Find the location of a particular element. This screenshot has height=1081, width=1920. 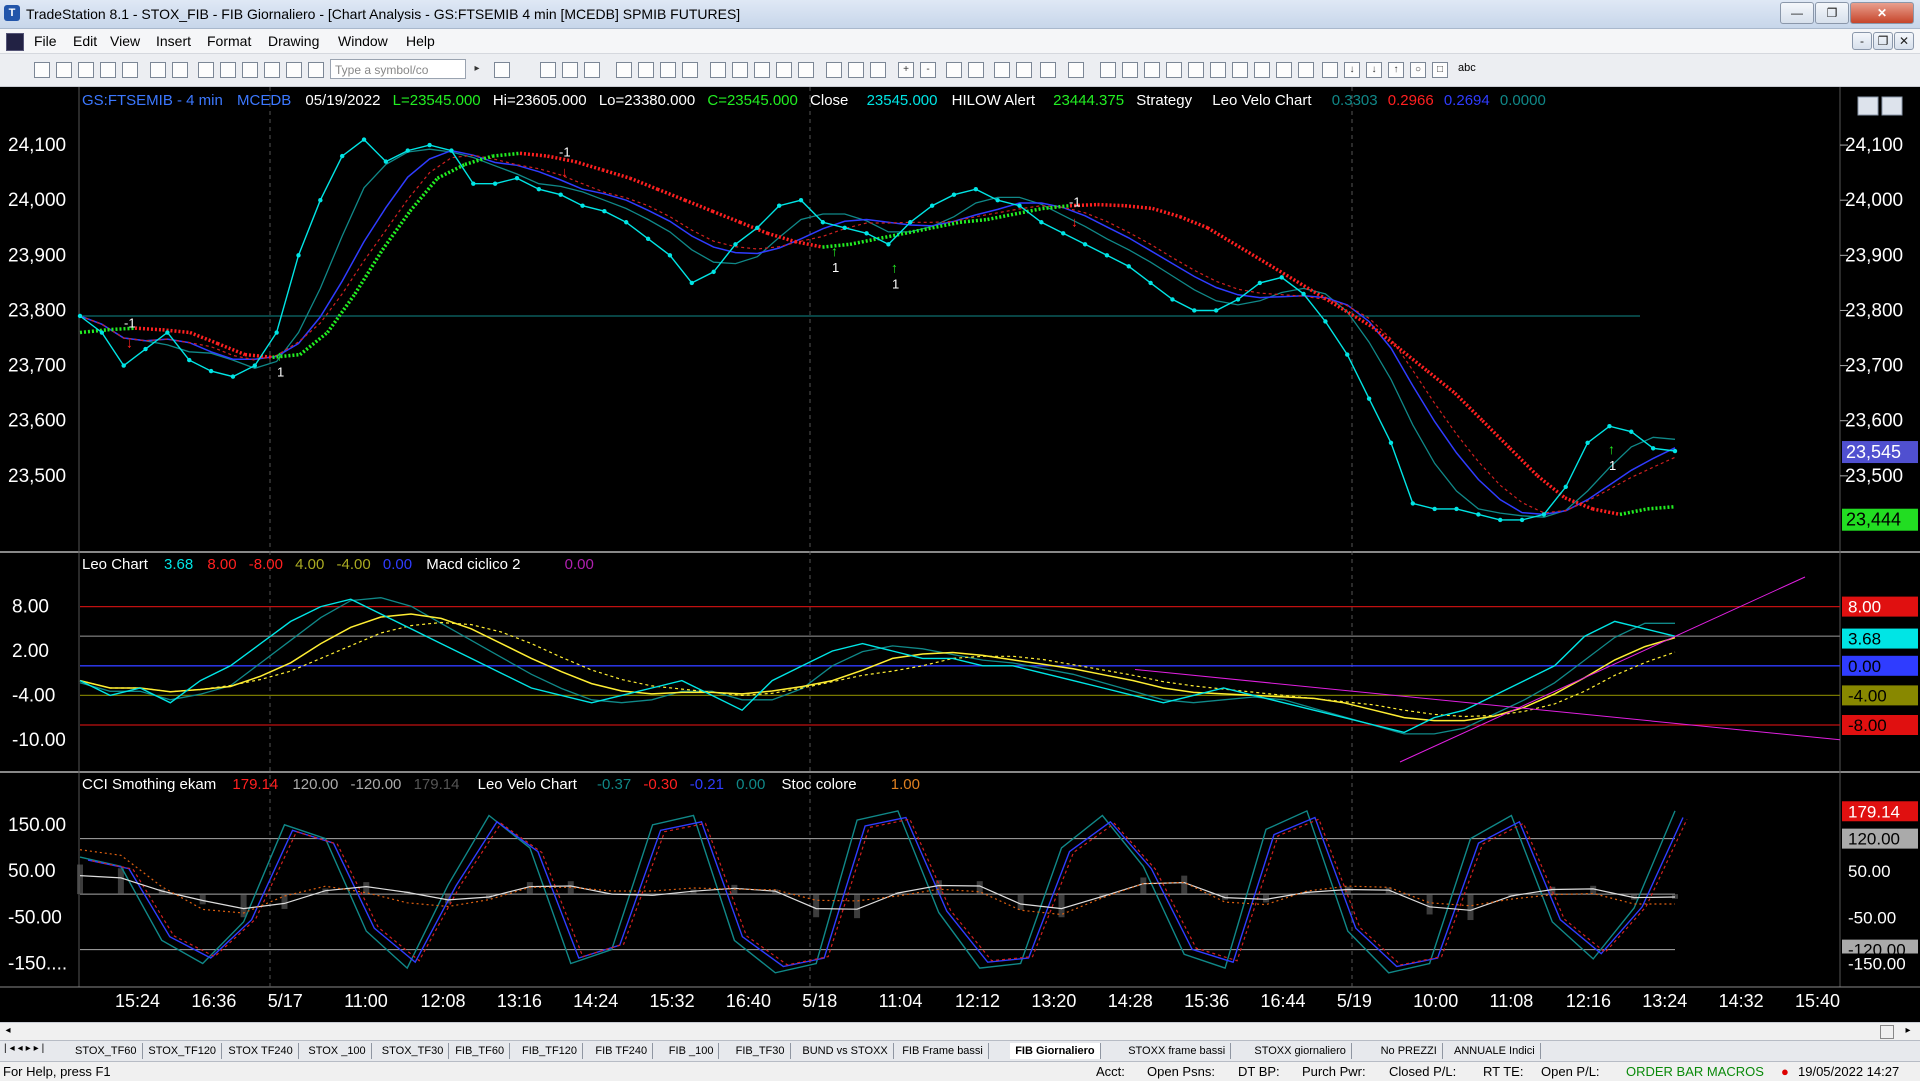

zoom-out-icon: - is located at coordinates (928, 70).